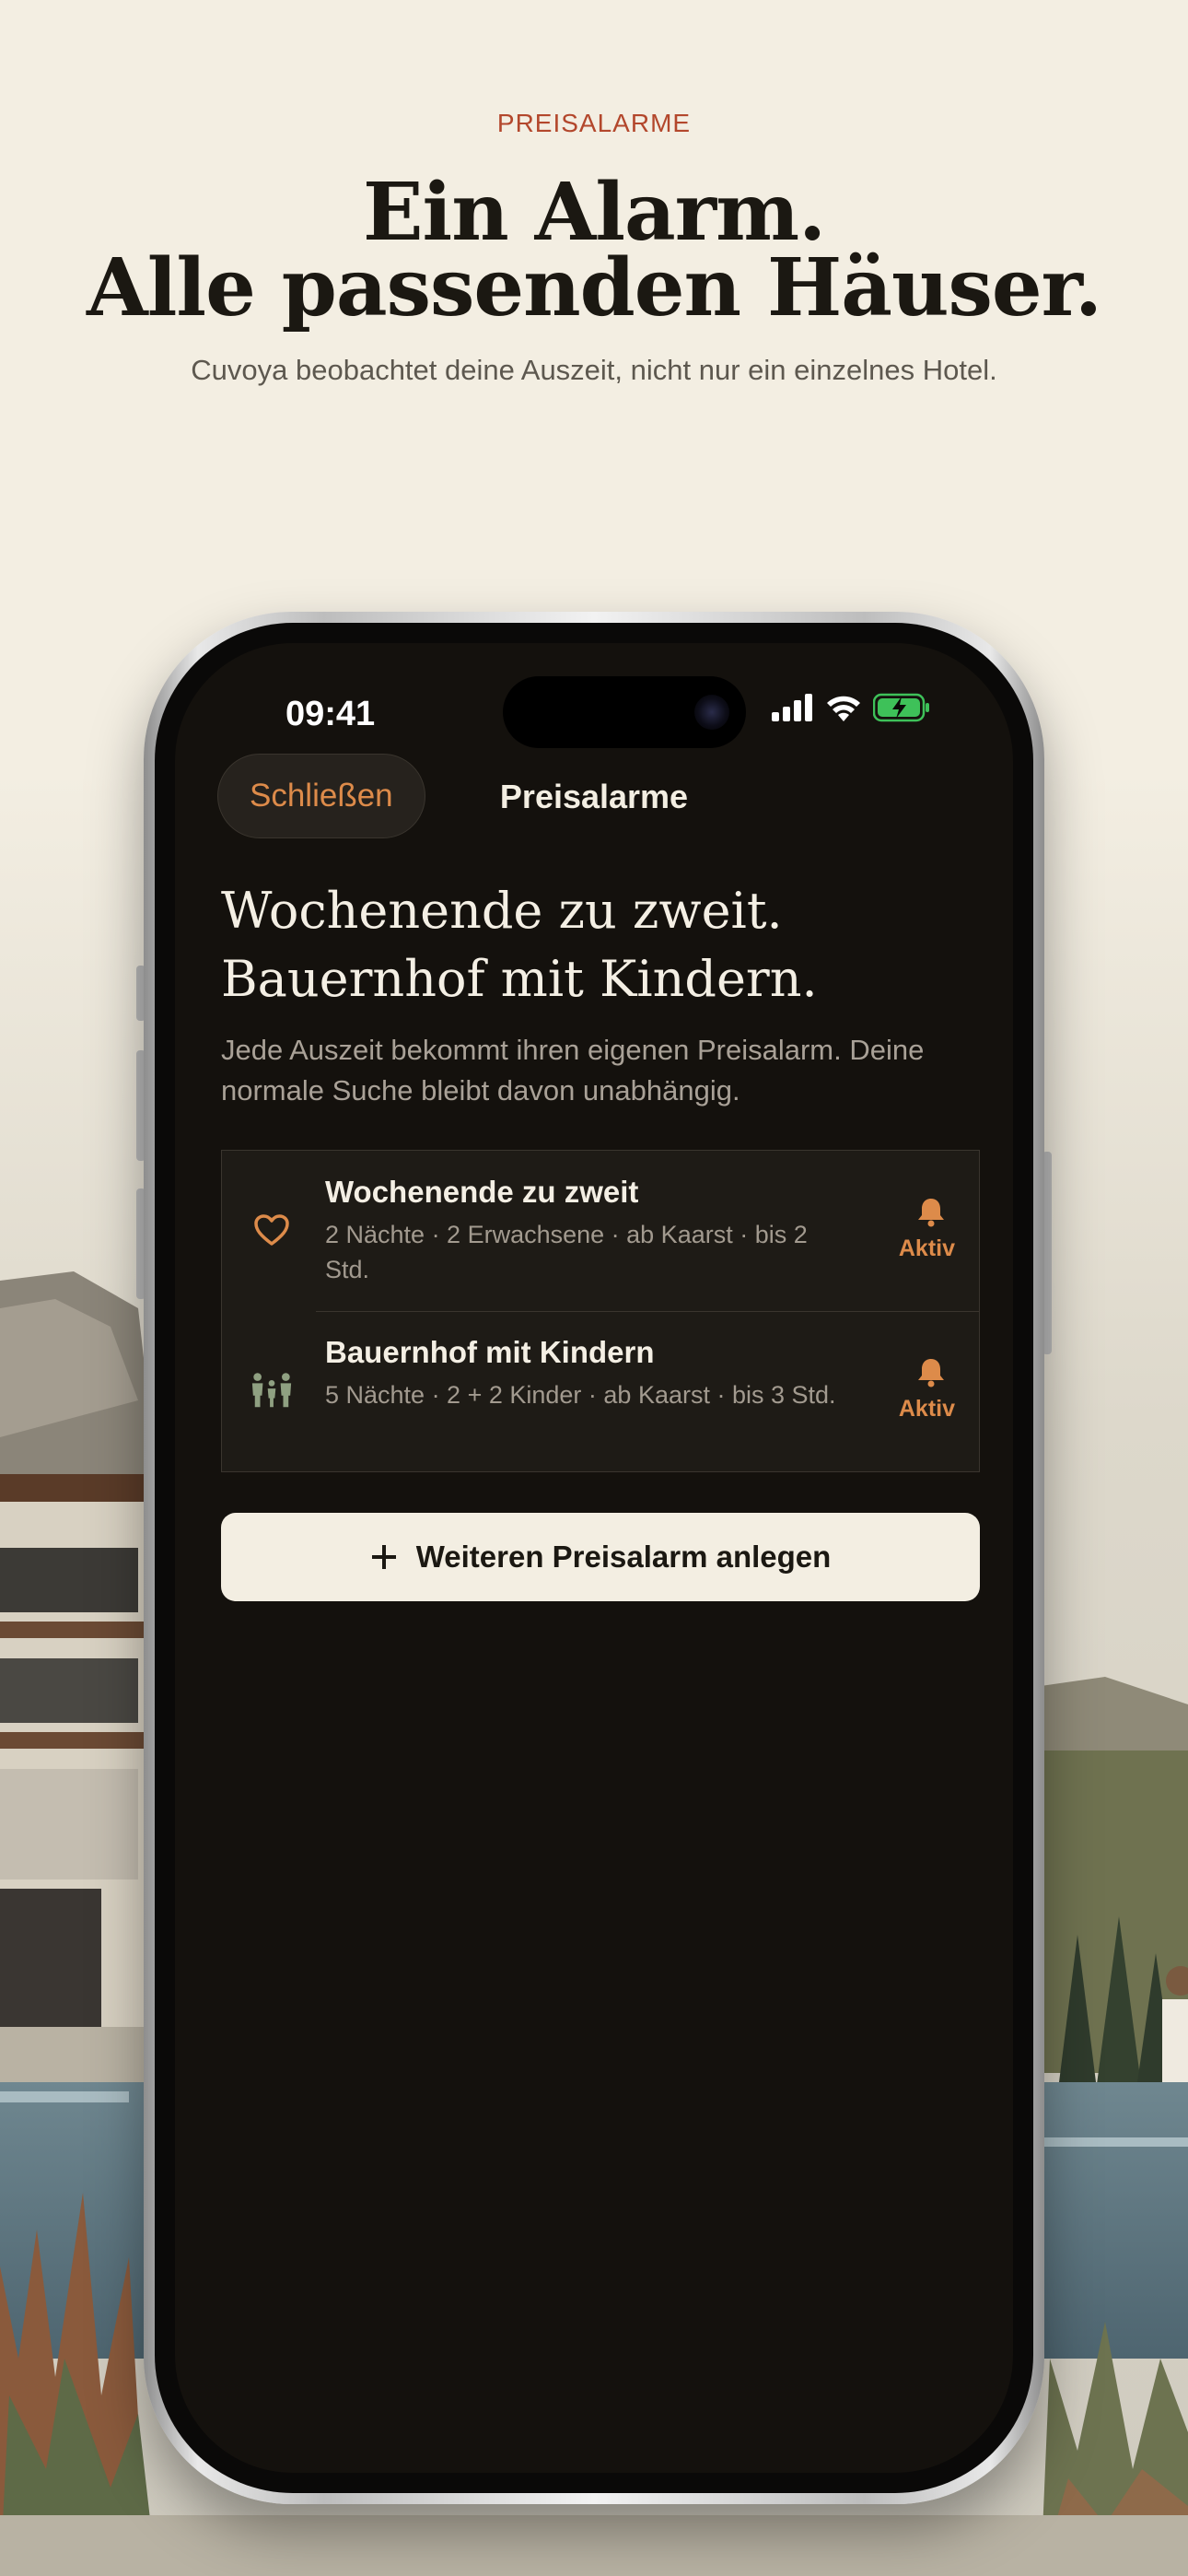 The width and height of the screenshot is (1188, 2576). What do you see at coordinates (843, 708) in the screenshot?
I see `wifi-icon` at bounding box center [843, 708].